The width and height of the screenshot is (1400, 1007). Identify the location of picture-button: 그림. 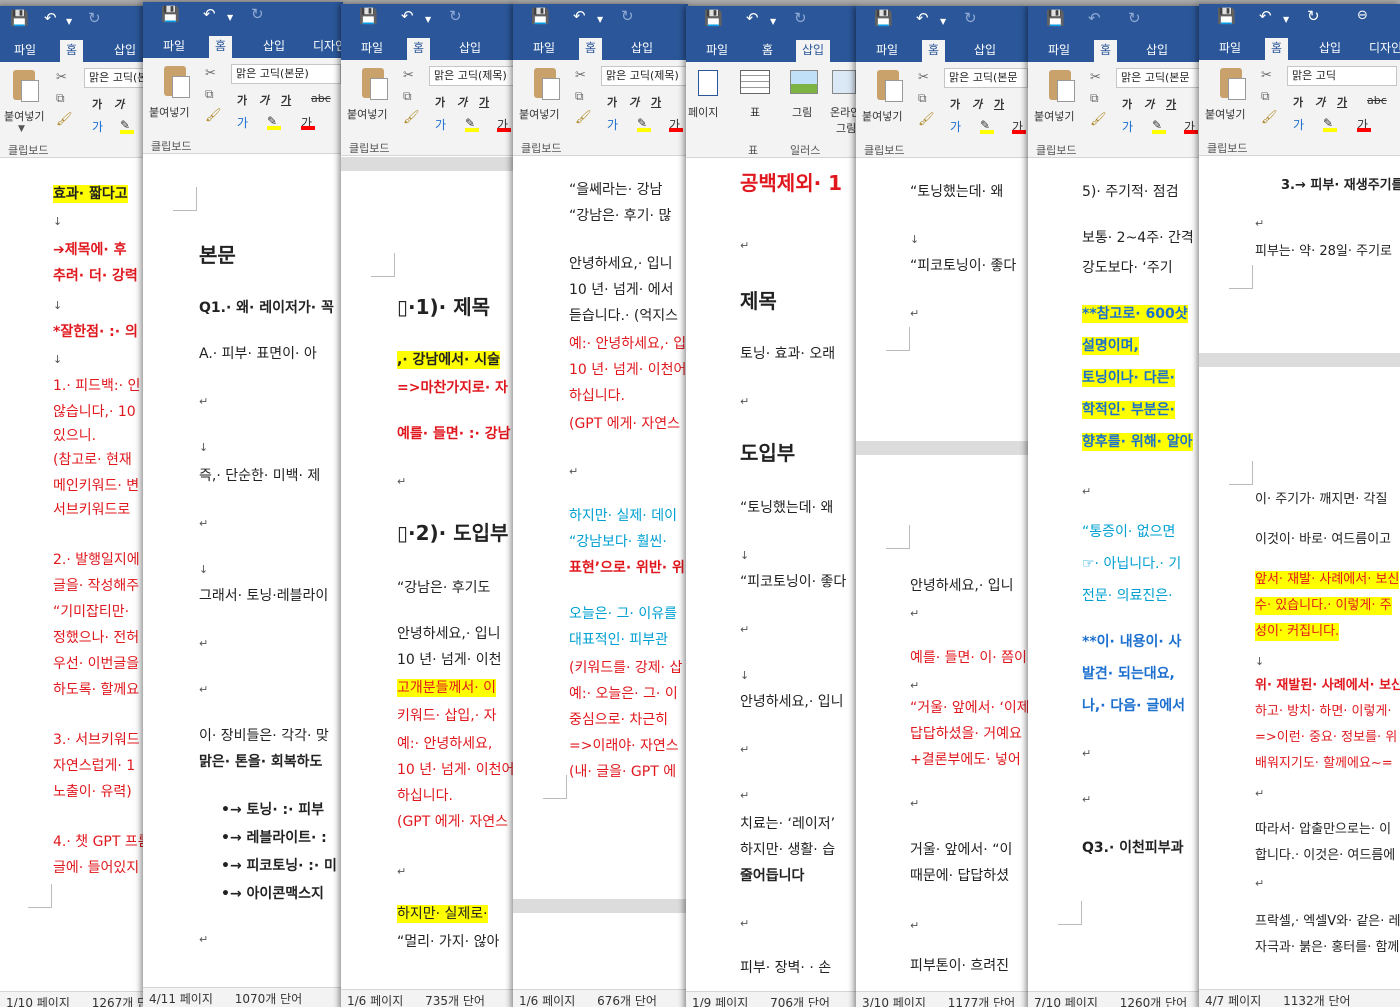
(802, 112).